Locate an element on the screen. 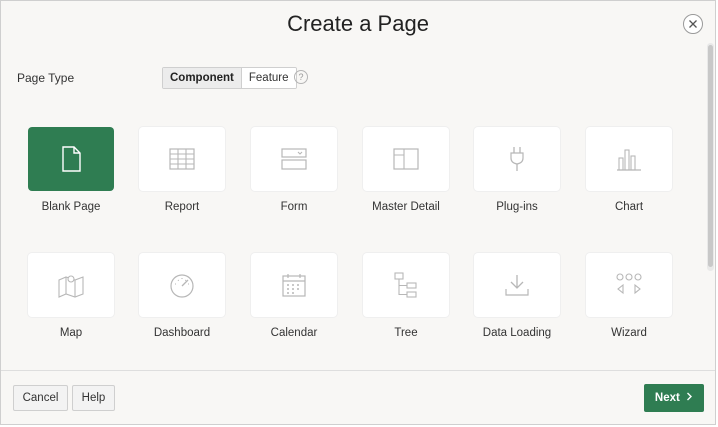 This screenshot has width=718, height=427. cancel-button: Cancel is located at coordinates (40, 398).